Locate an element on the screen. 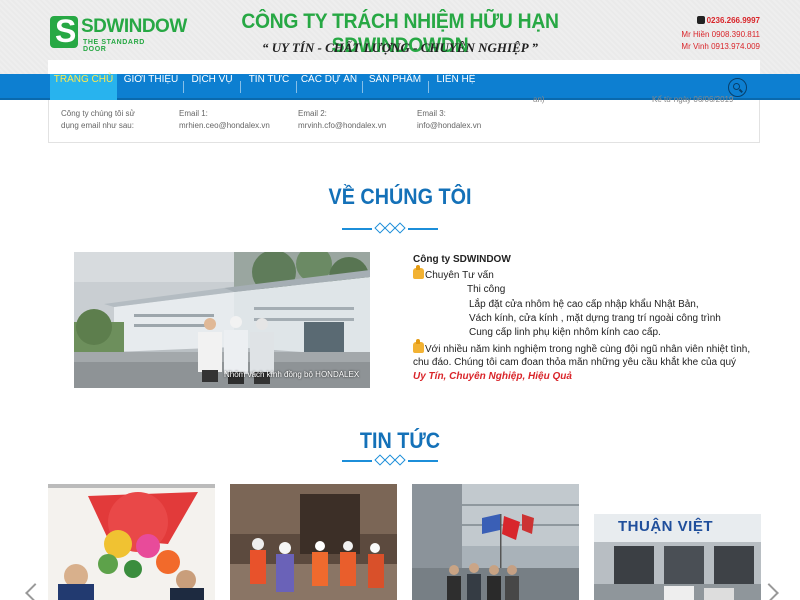 The width and height of the screenshot is (800, 600). email-2-block: Email 2: mrvinh.cfo@hondalex.vn is located at coordinates (342, 120).